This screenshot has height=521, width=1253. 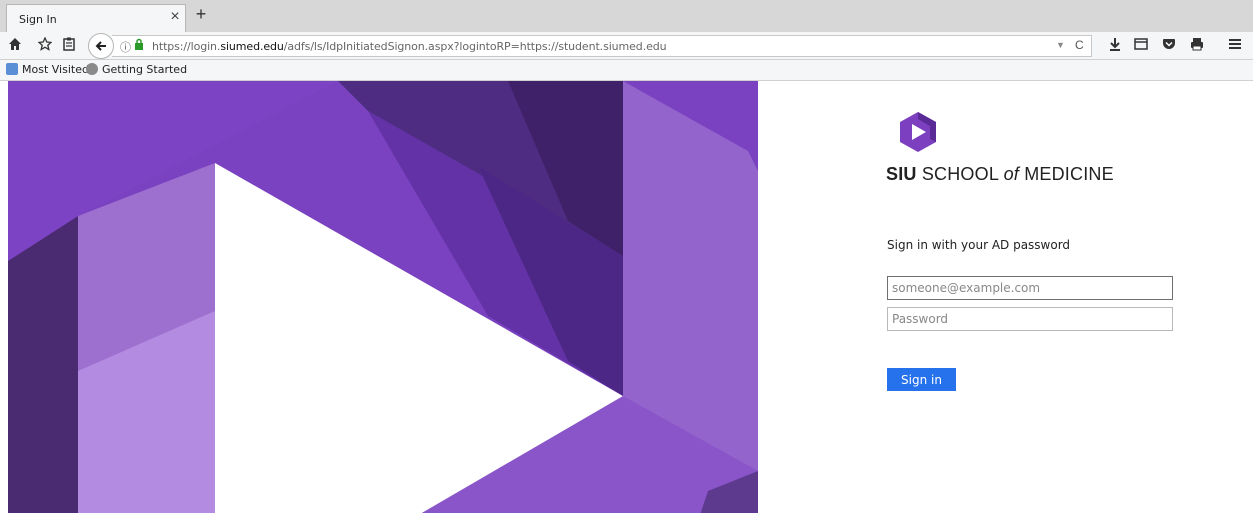 What do you see at coordinates (626, 70) in the screenshot?
I see `bookmarks-toolbar: Most Visited Getting Started` at bounding box center [626, 70].